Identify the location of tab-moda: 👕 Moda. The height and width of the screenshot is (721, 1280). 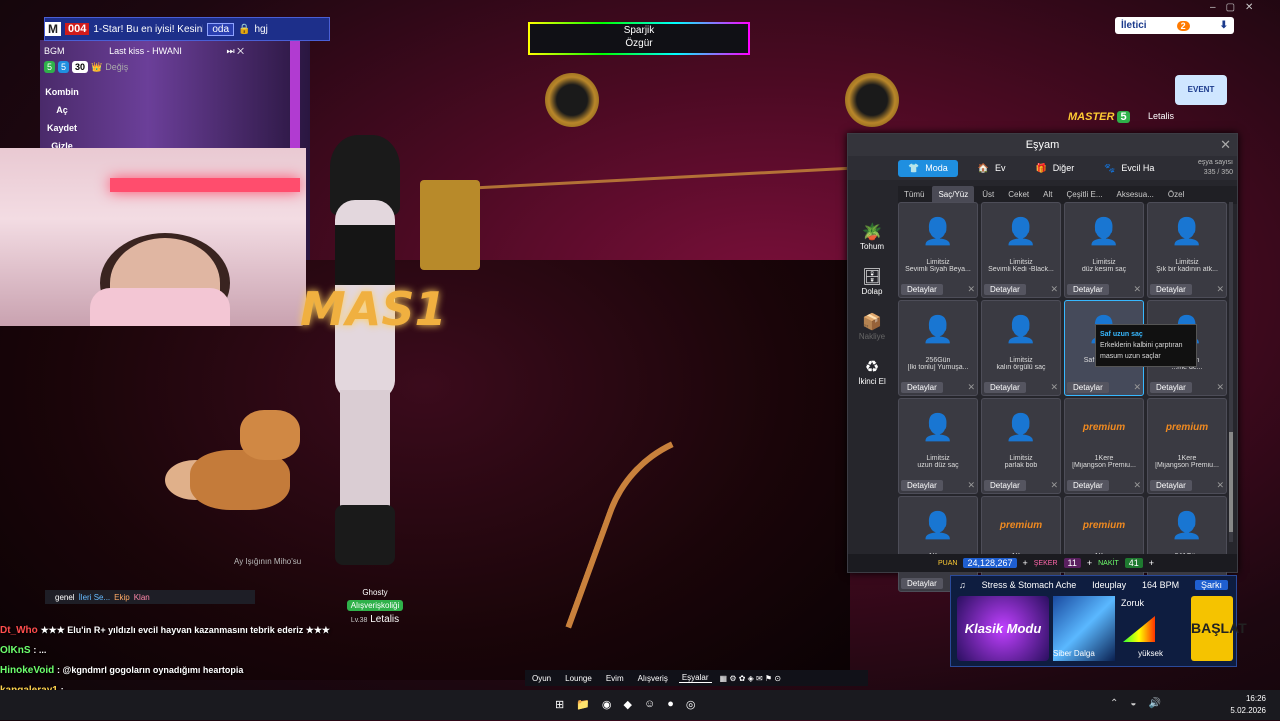
(928, 168).